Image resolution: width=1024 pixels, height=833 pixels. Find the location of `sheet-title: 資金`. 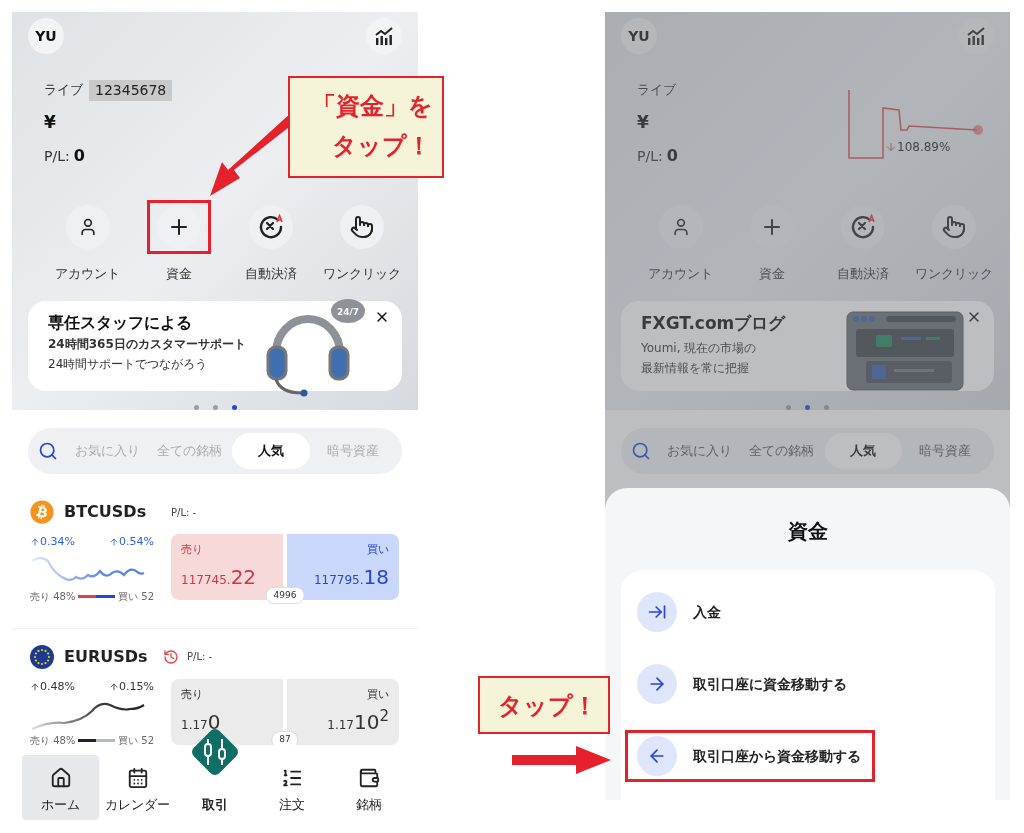

sheet-title: 資金 is located at coordinates (807, 531).